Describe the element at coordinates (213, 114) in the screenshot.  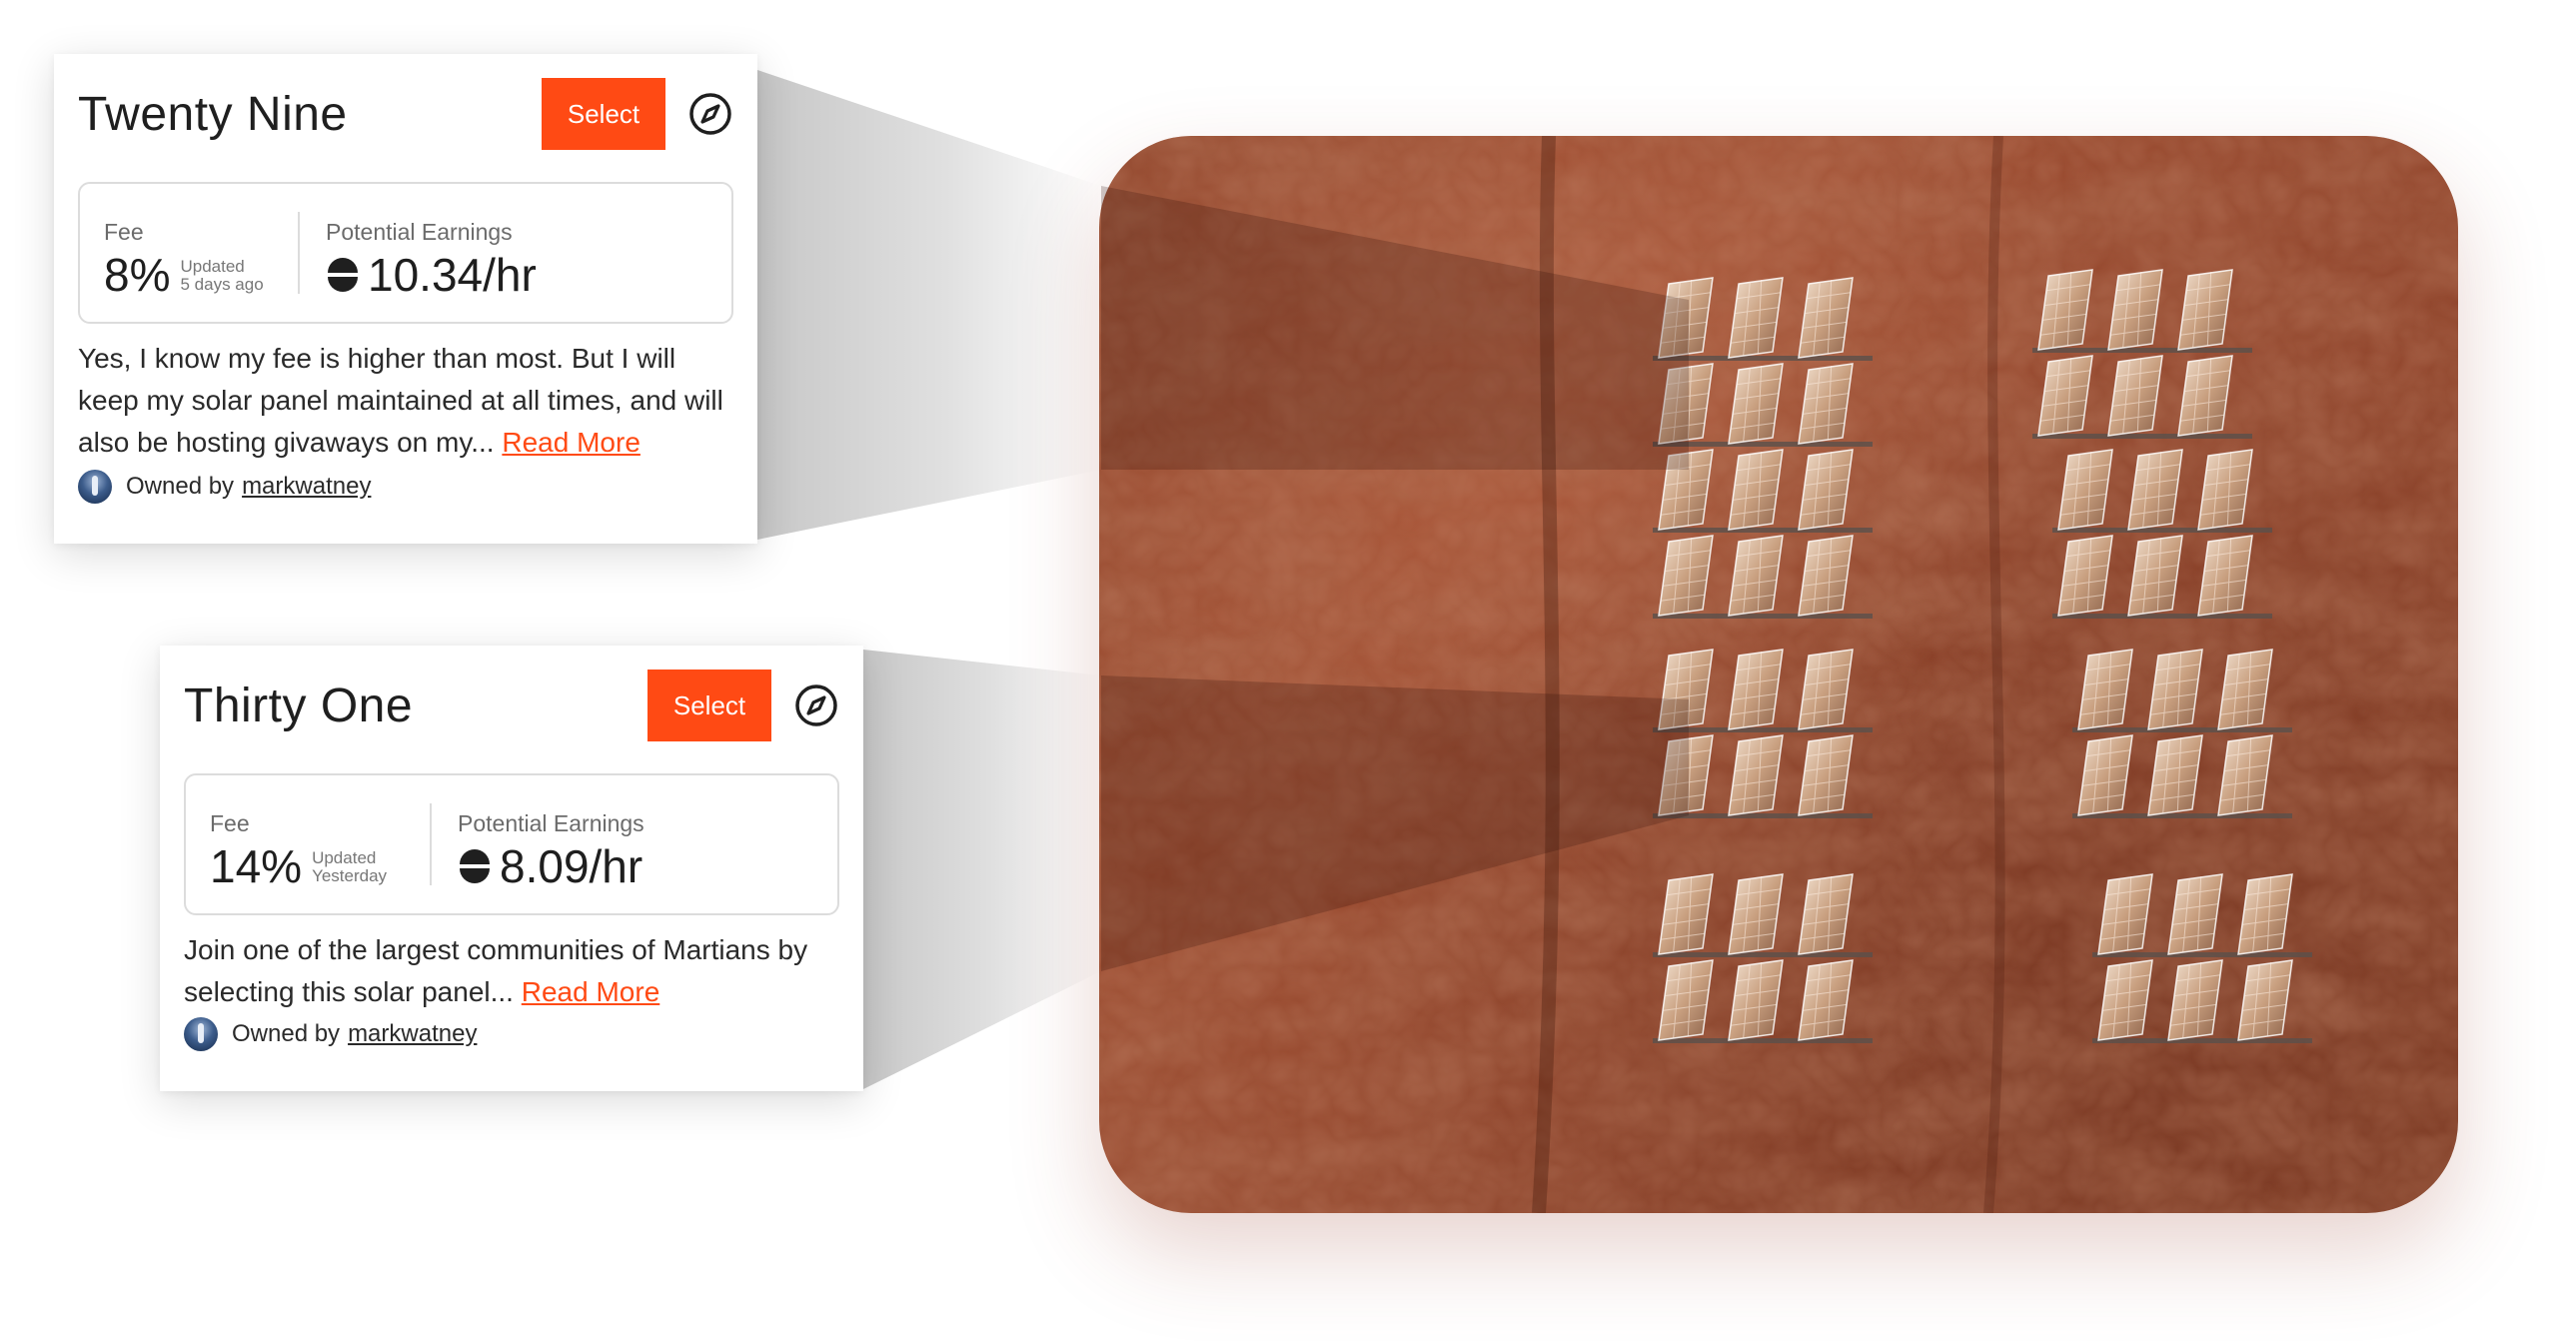
I see `panel-title: Twenty Nine` at that location.